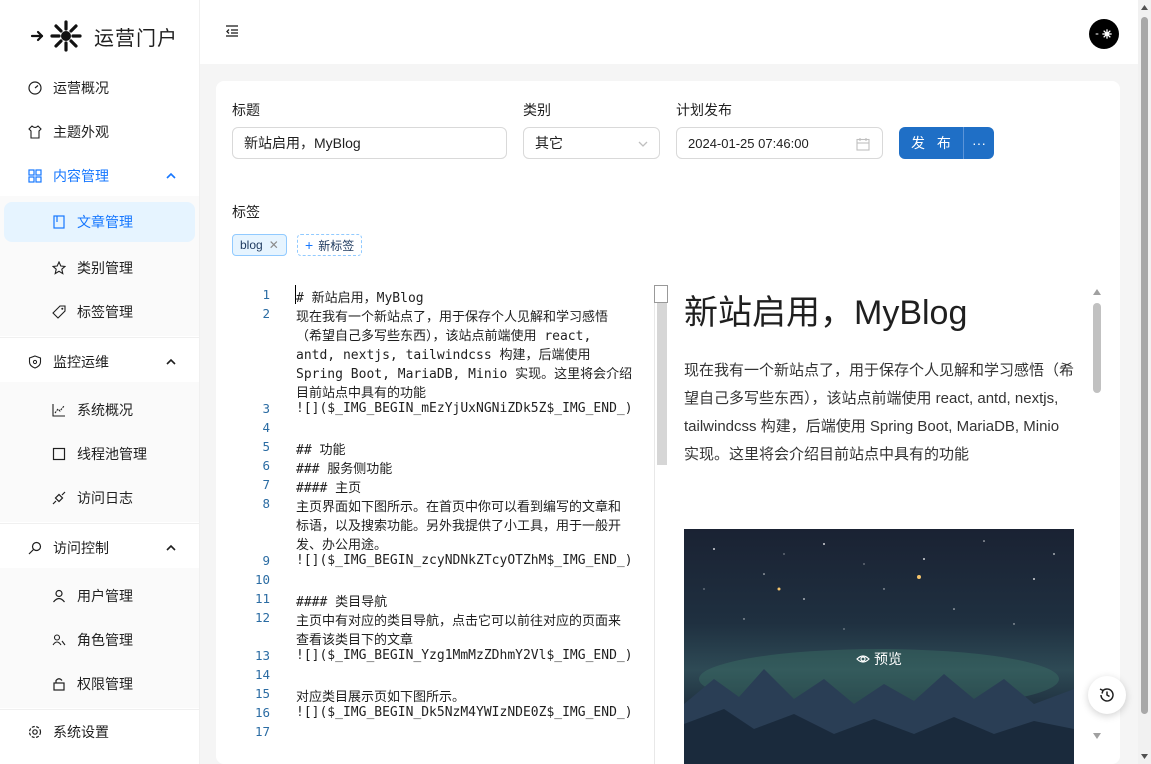 The image size is (1151, 764). Describe the element at coordinates (266, 294) in the screenshot. I see `line-number: 1` at that location.